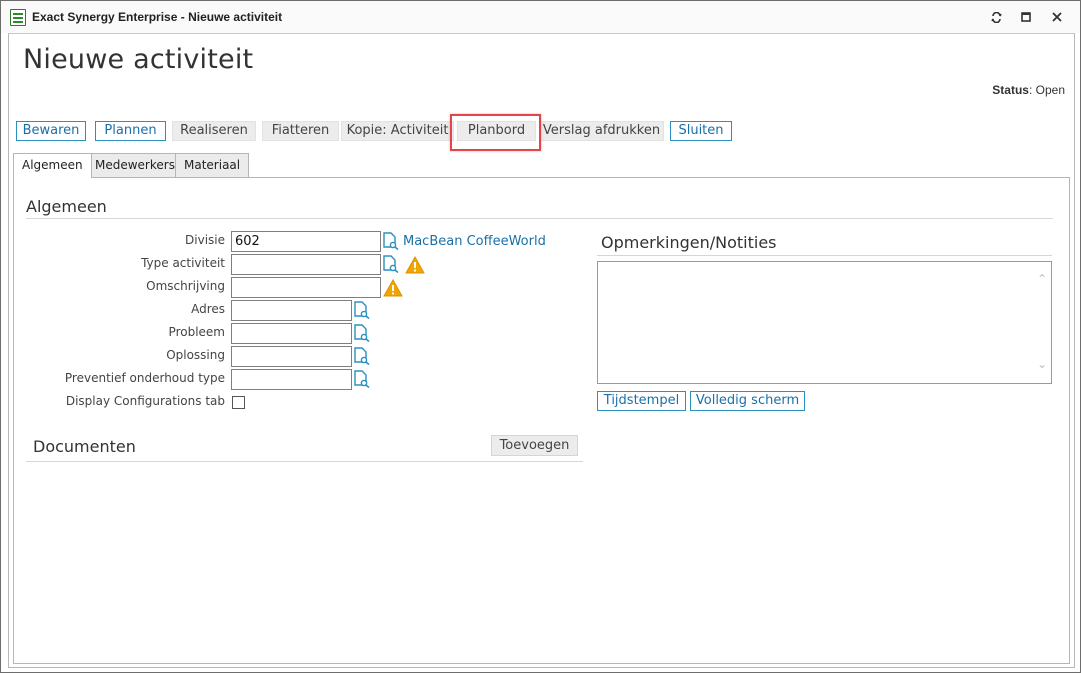 Image resolution: width=1081 pixels, height=673 pixels. What do you see at coordinates (52, 165) in the screenshot?
I see `tab-algemeen: Algemeen` at bounding box center [52, 165].